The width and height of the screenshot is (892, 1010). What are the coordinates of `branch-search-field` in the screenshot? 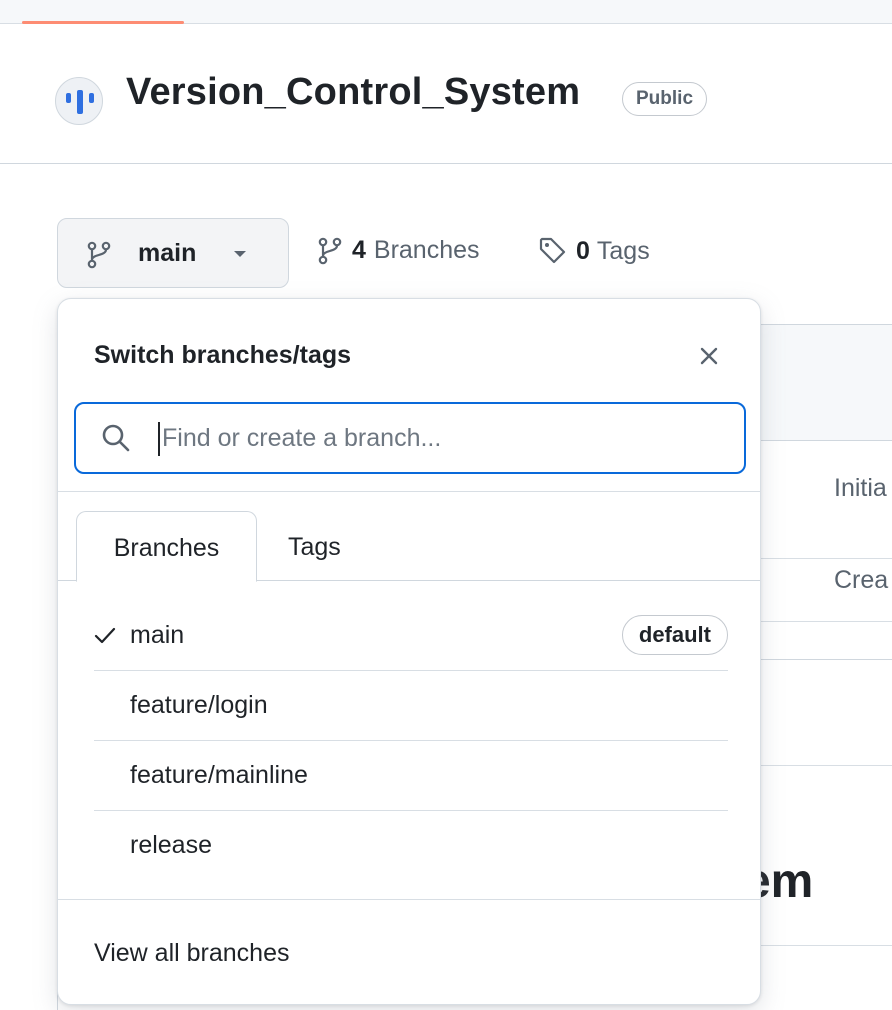 It's located at (410, 438).